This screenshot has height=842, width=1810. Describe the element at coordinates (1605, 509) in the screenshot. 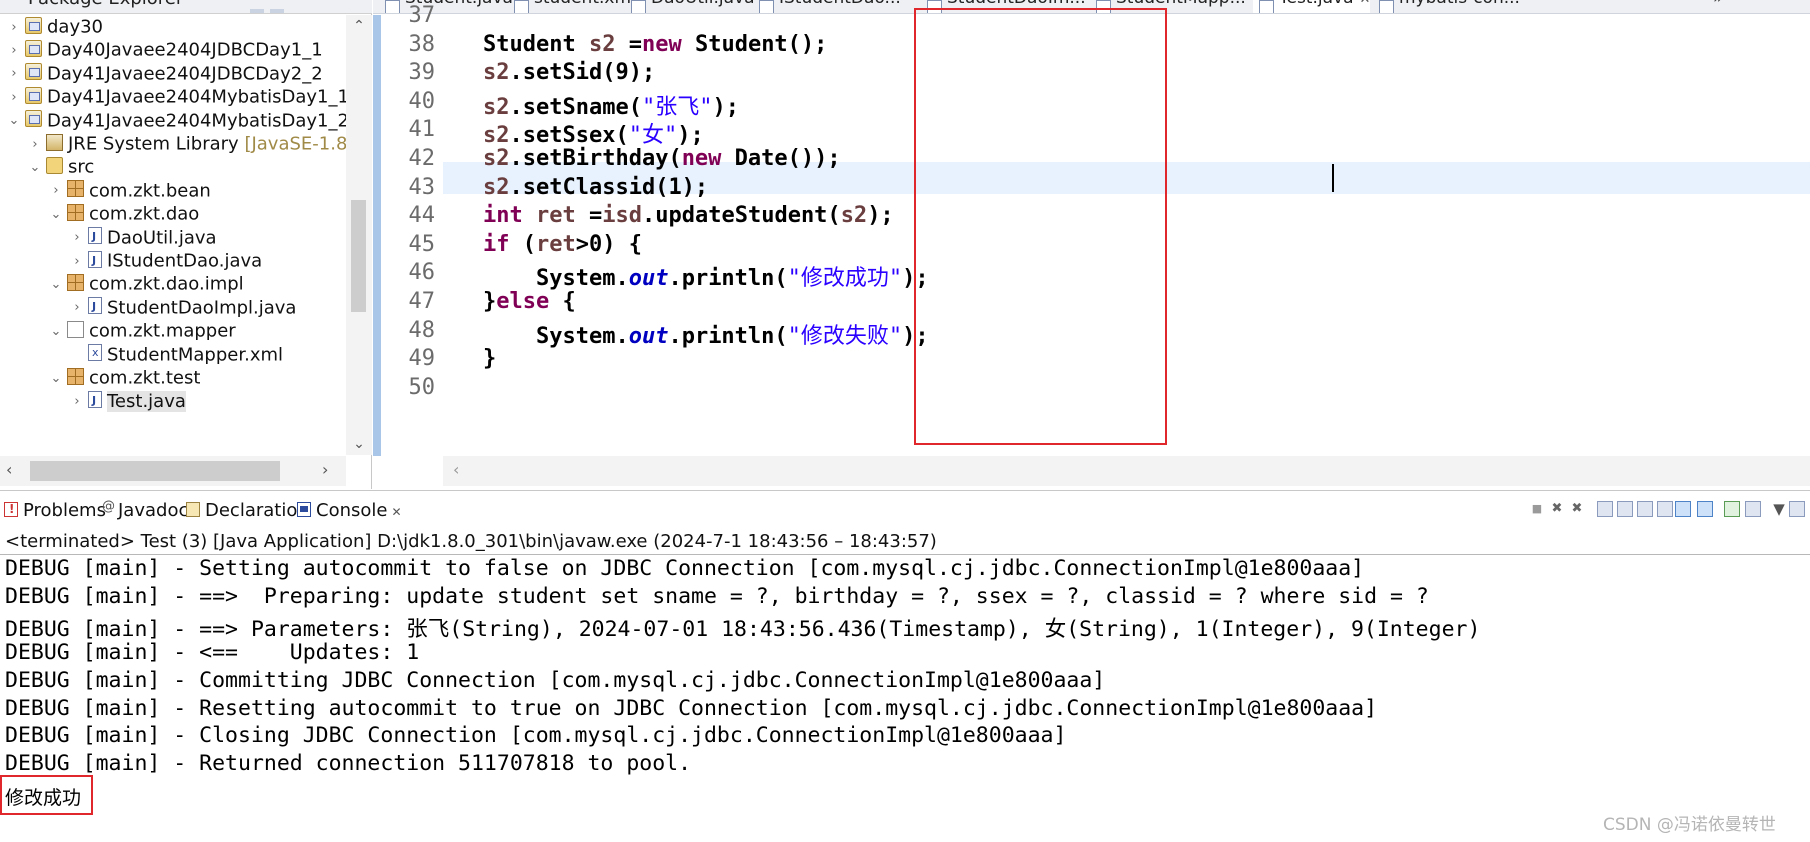

I see `scroll-lock-icon` at that location.